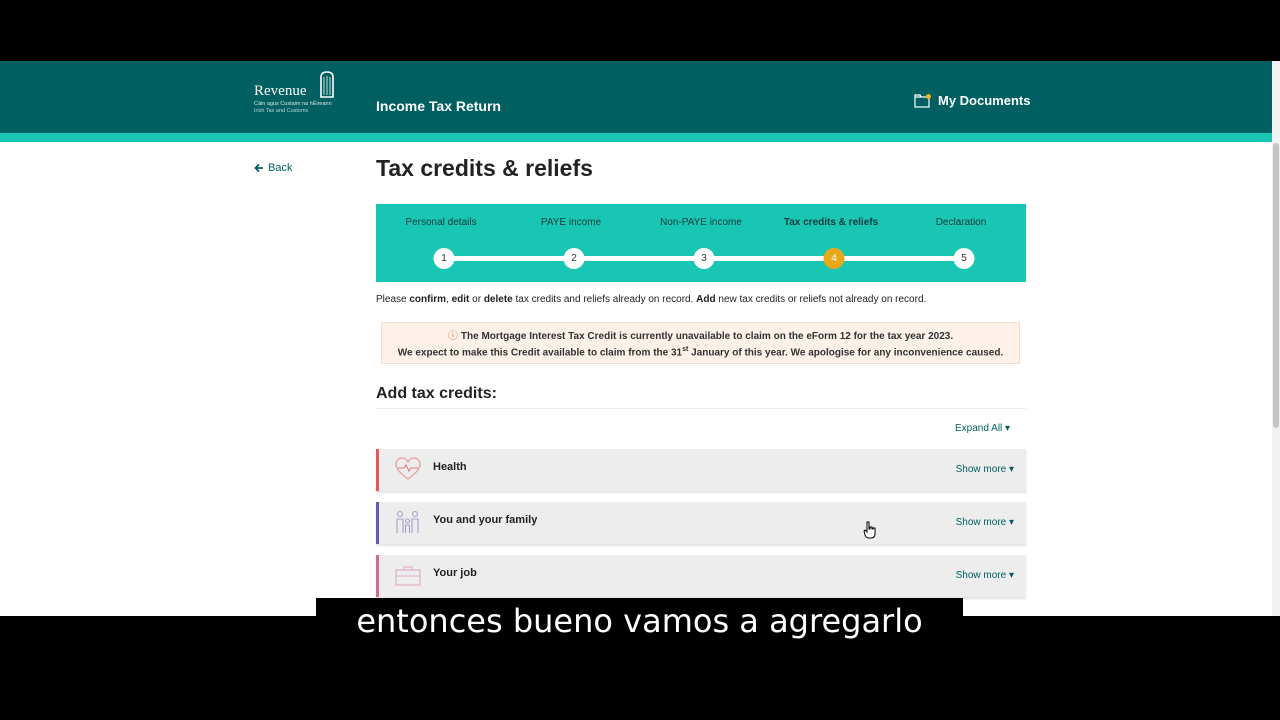  I want to click on step-label-non-paye-income: Non-PAYE income, so click(701, 222).